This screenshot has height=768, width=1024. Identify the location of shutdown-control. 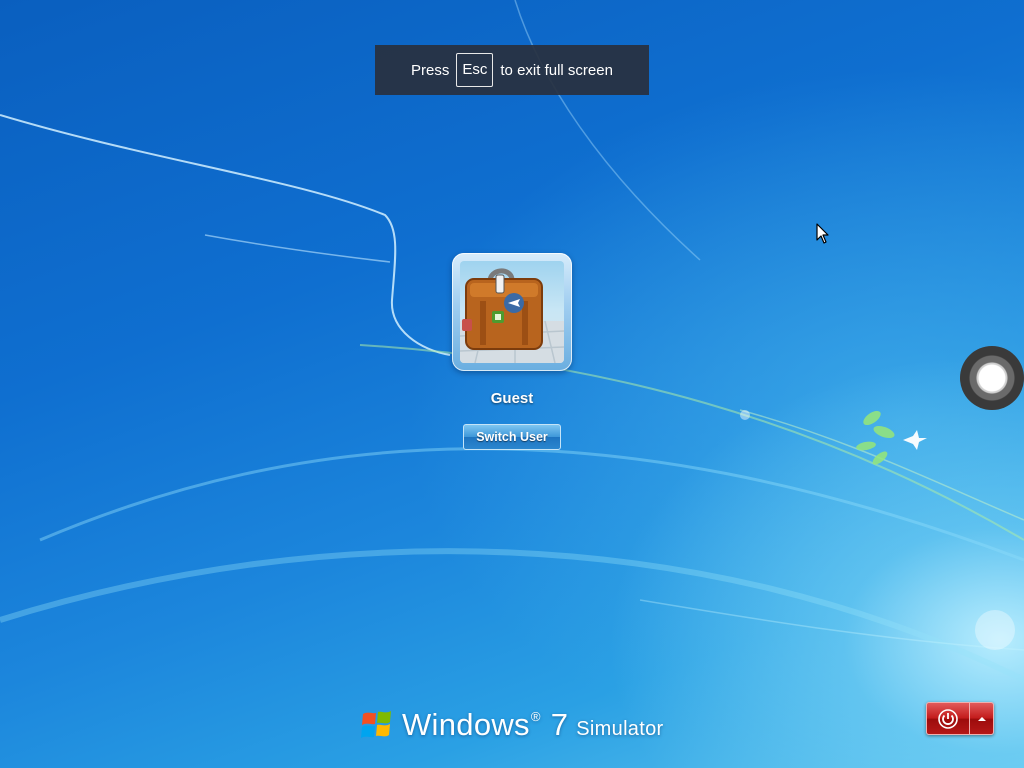
(960, 718).